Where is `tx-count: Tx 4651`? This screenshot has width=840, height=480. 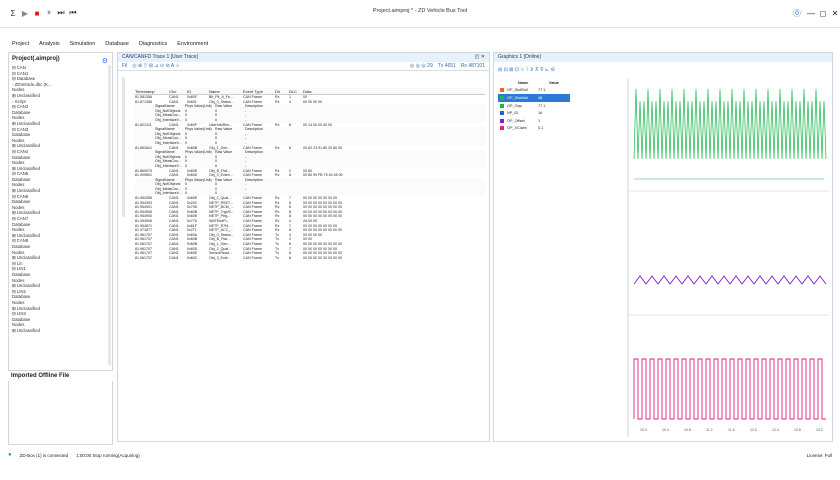
tx-count: Tx 4651 is located at coordinates (446, 66).